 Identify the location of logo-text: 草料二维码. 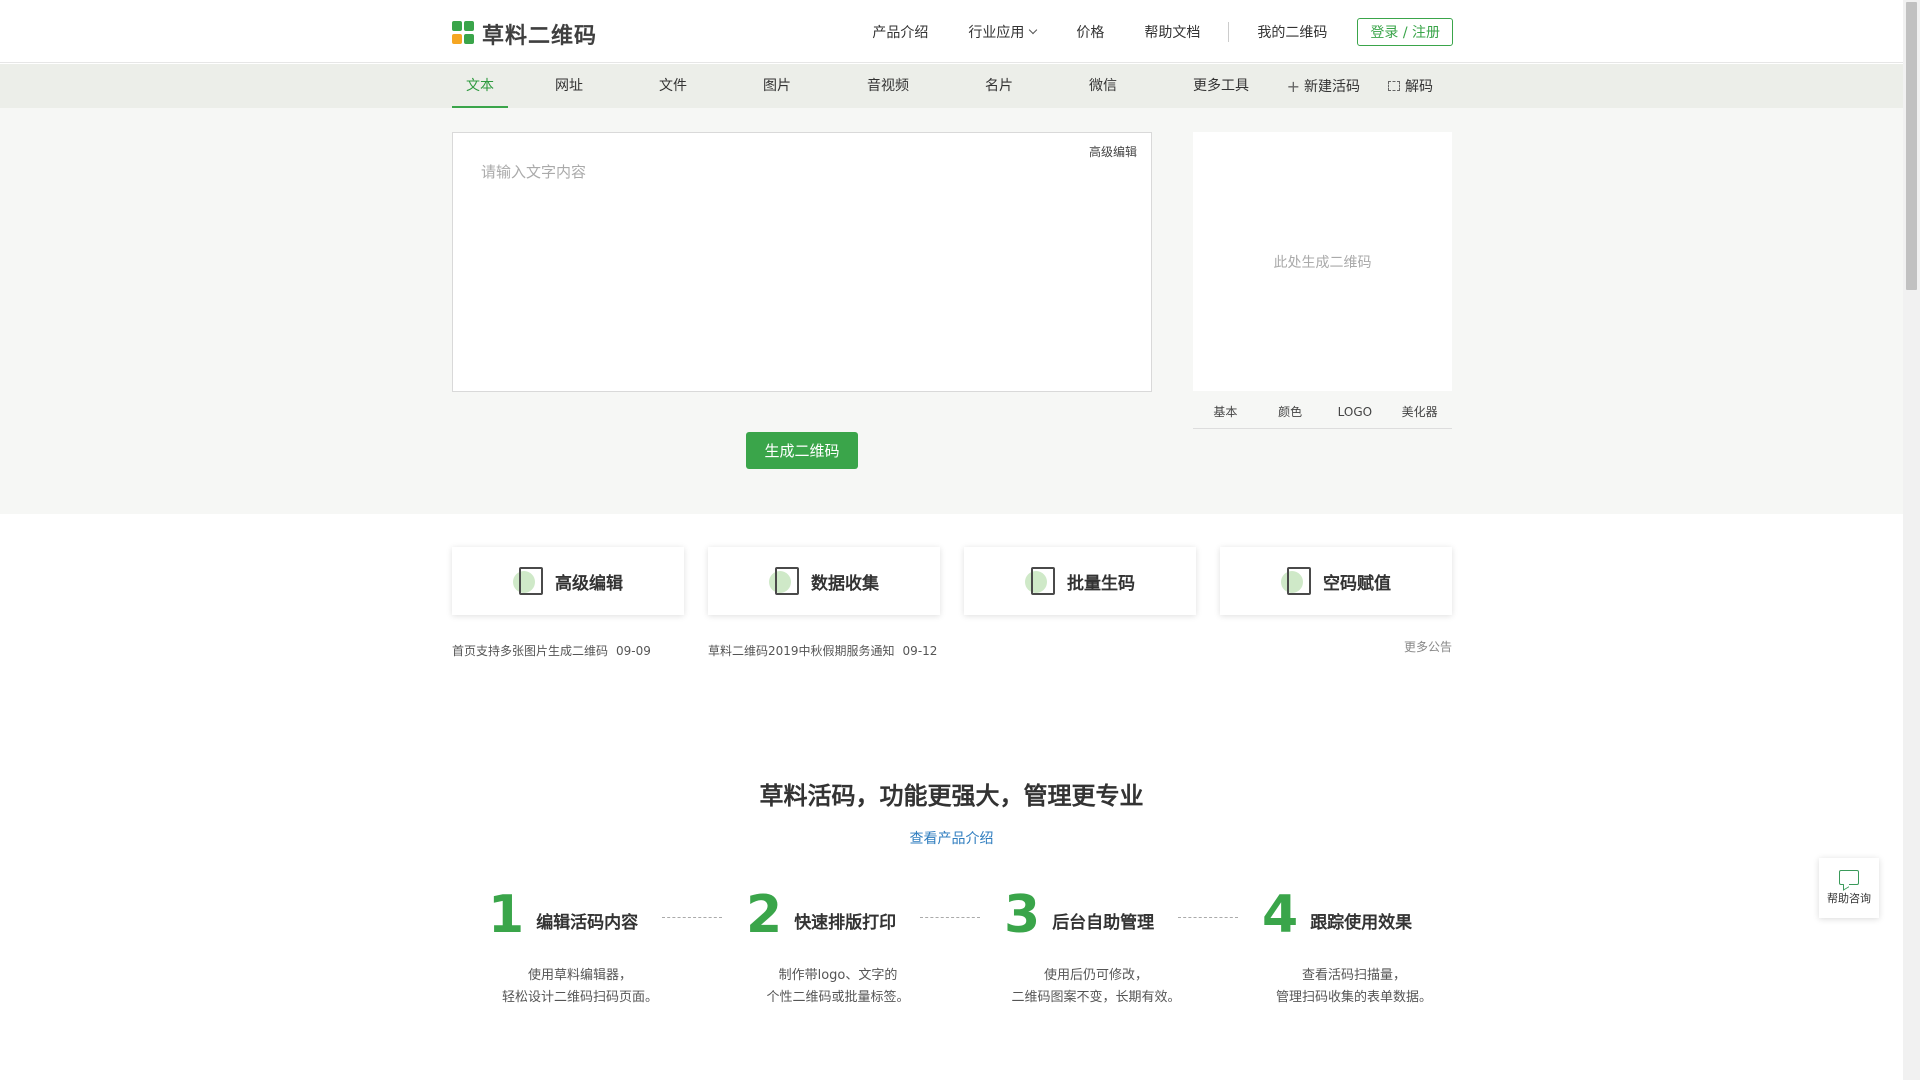
(540, 36).